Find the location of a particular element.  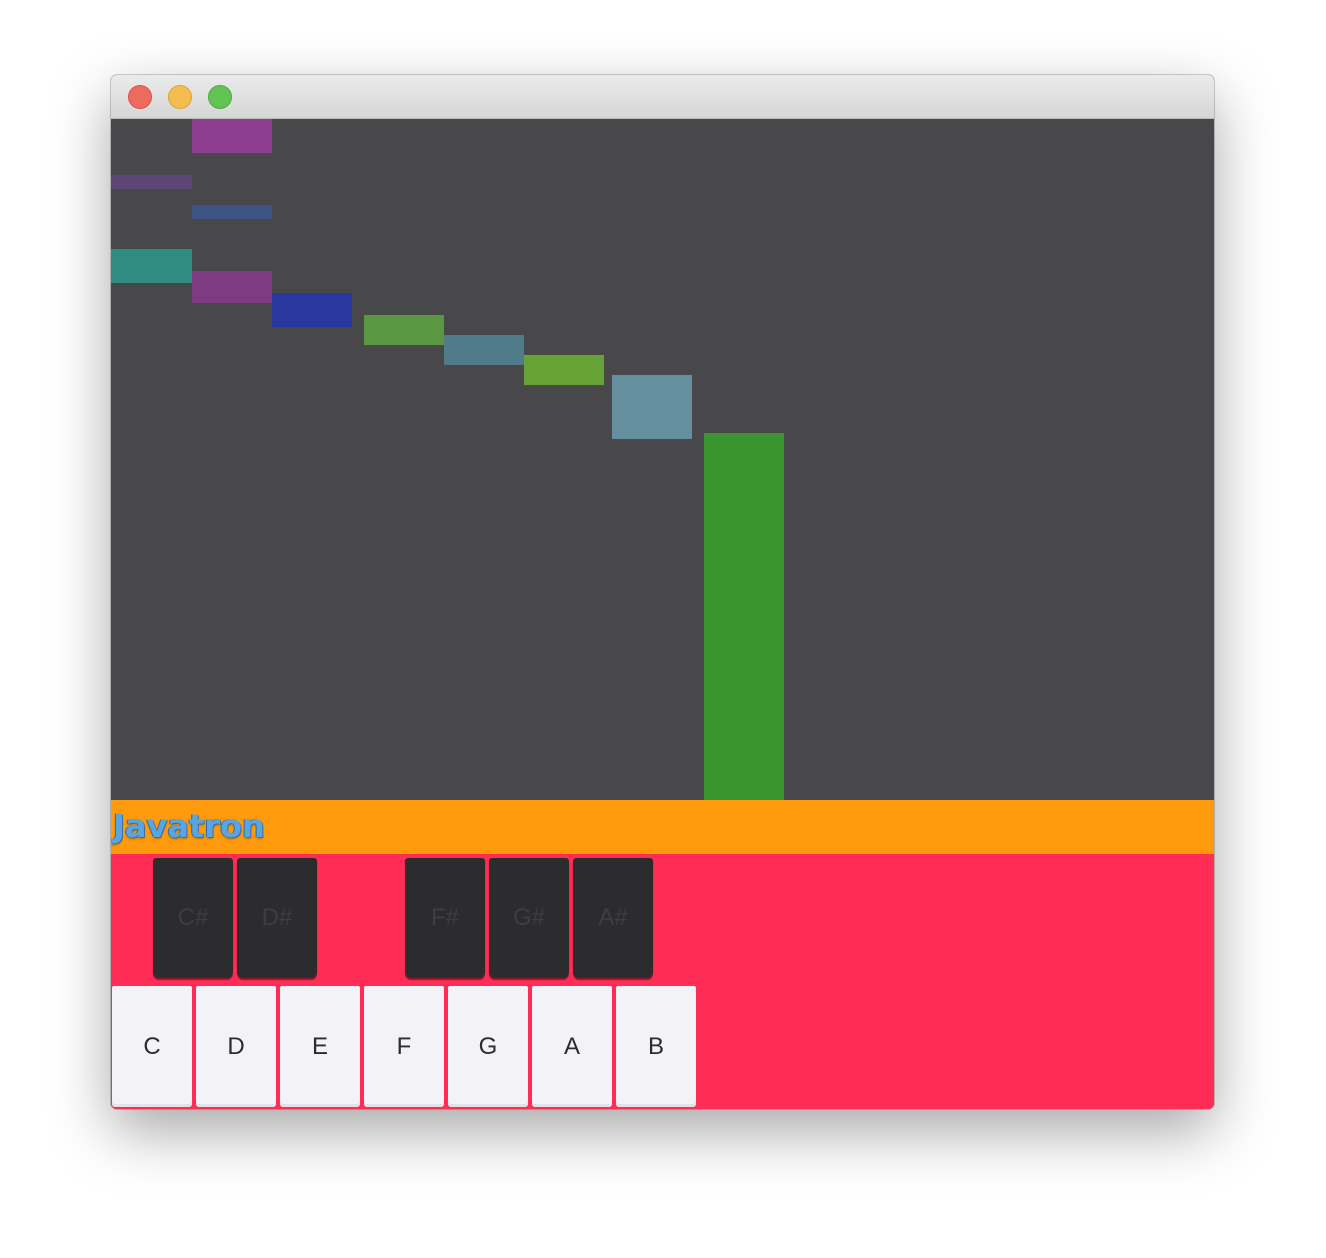

app-banner: Javatron is located at coordinates (662, 827).